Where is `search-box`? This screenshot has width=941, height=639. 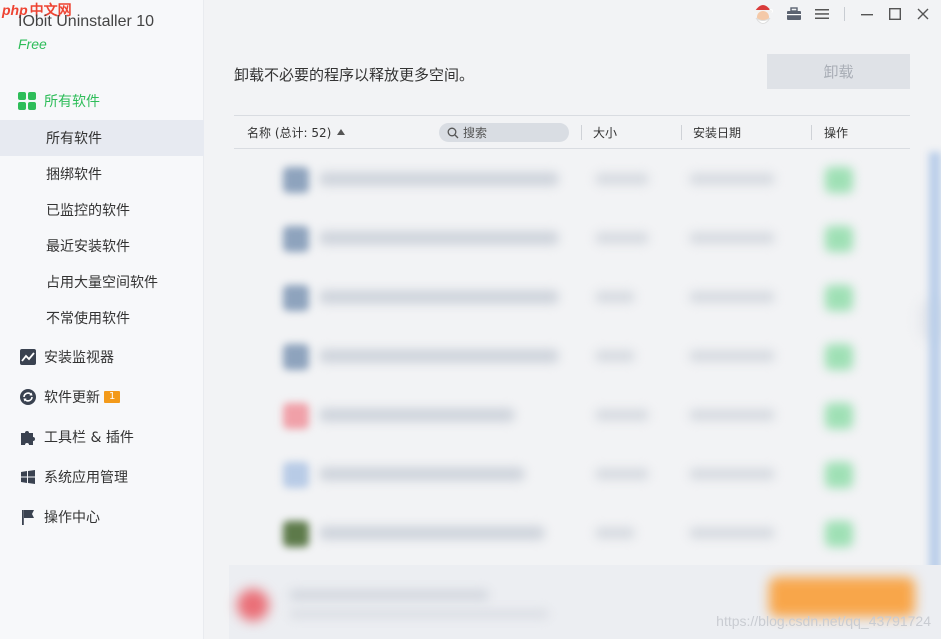 search-box is located at coordinates (504, 132).